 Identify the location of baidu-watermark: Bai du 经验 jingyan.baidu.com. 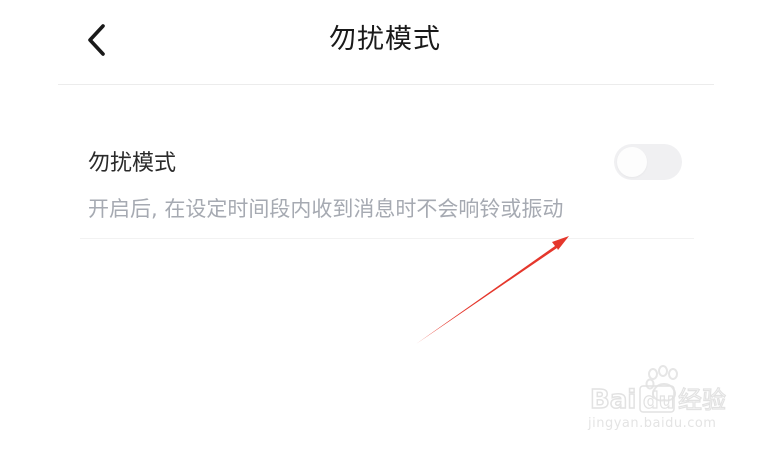
(668, 399).